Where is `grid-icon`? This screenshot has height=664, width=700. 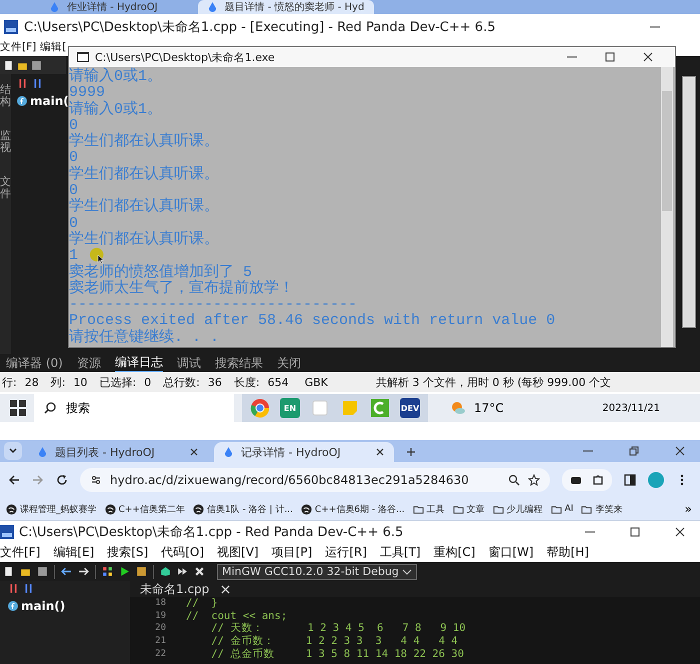 grid-icon is located at coordinates (107, 571).